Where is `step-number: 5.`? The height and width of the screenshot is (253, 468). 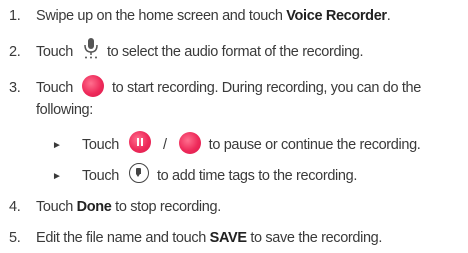 step-number: 5. is located at coordinates (15, 238).